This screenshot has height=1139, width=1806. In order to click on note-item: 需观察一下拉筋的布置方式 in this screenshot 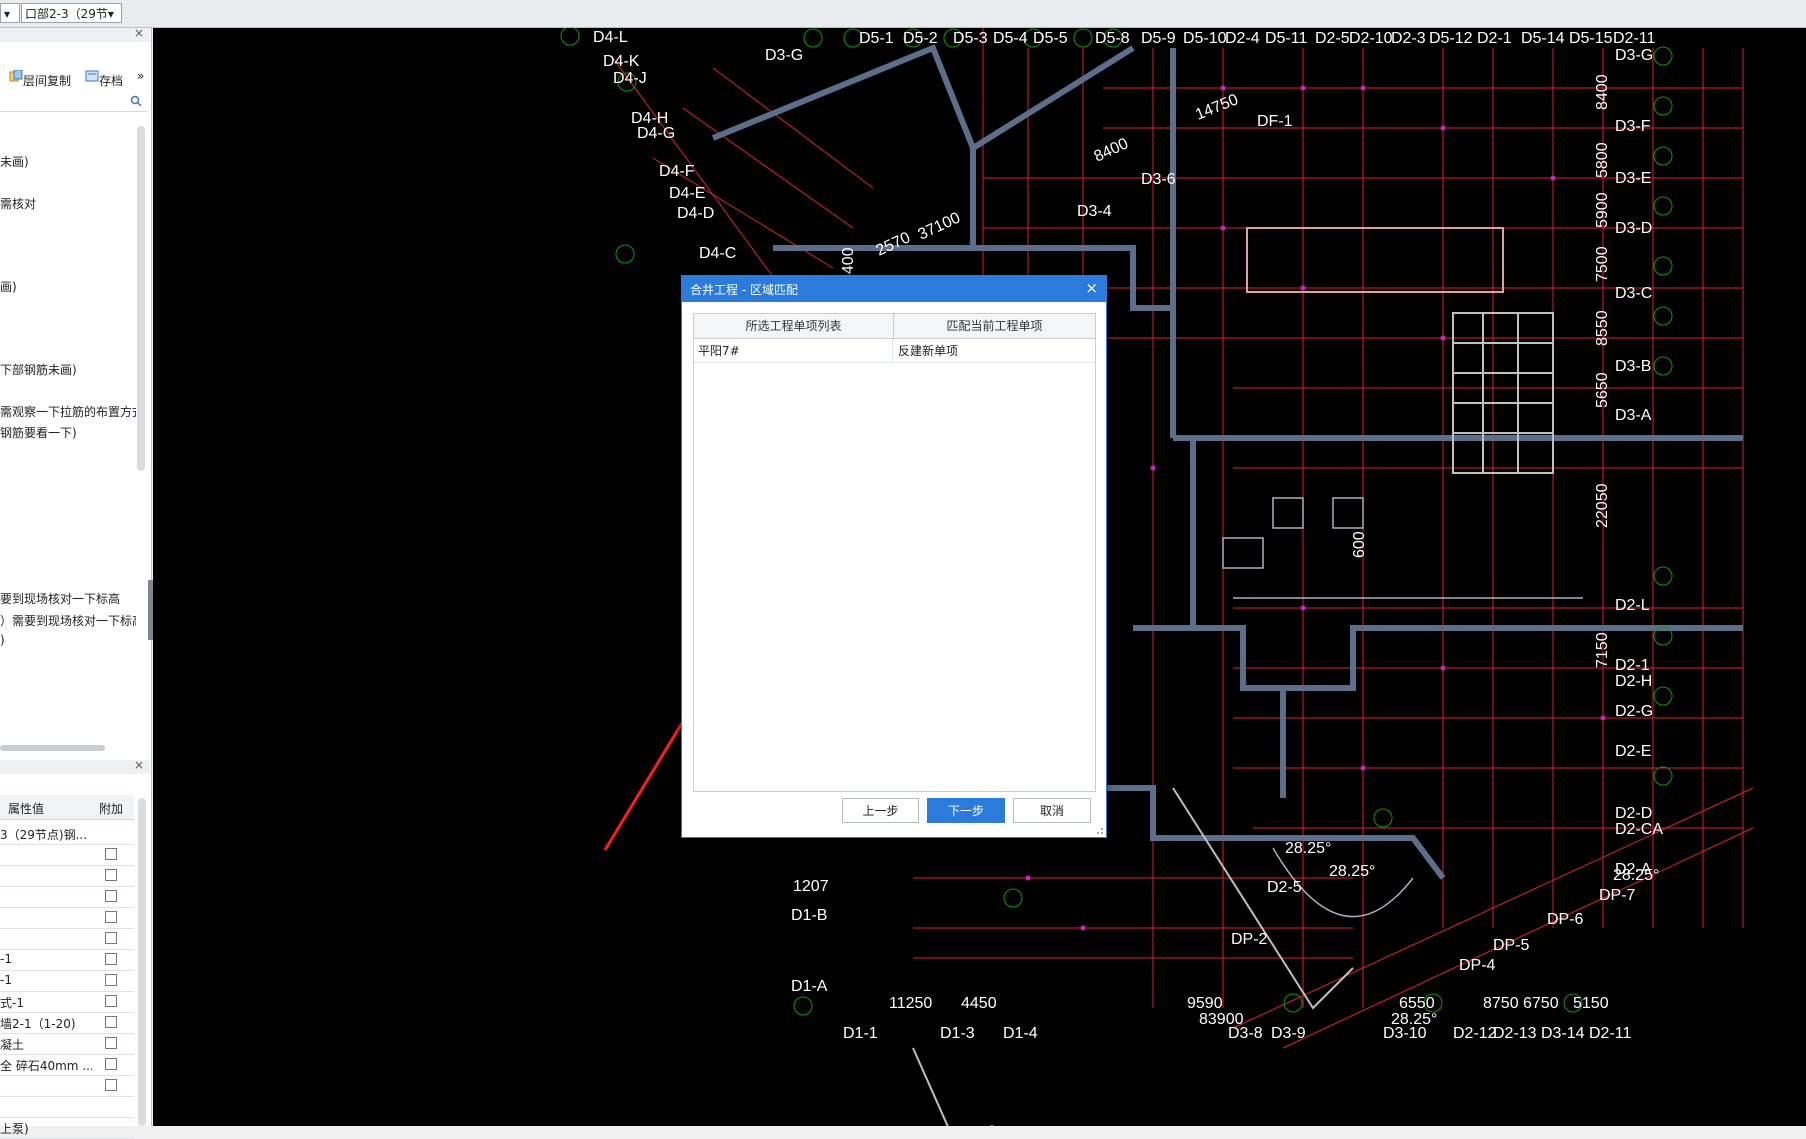, I will do `click(68, 411)`.